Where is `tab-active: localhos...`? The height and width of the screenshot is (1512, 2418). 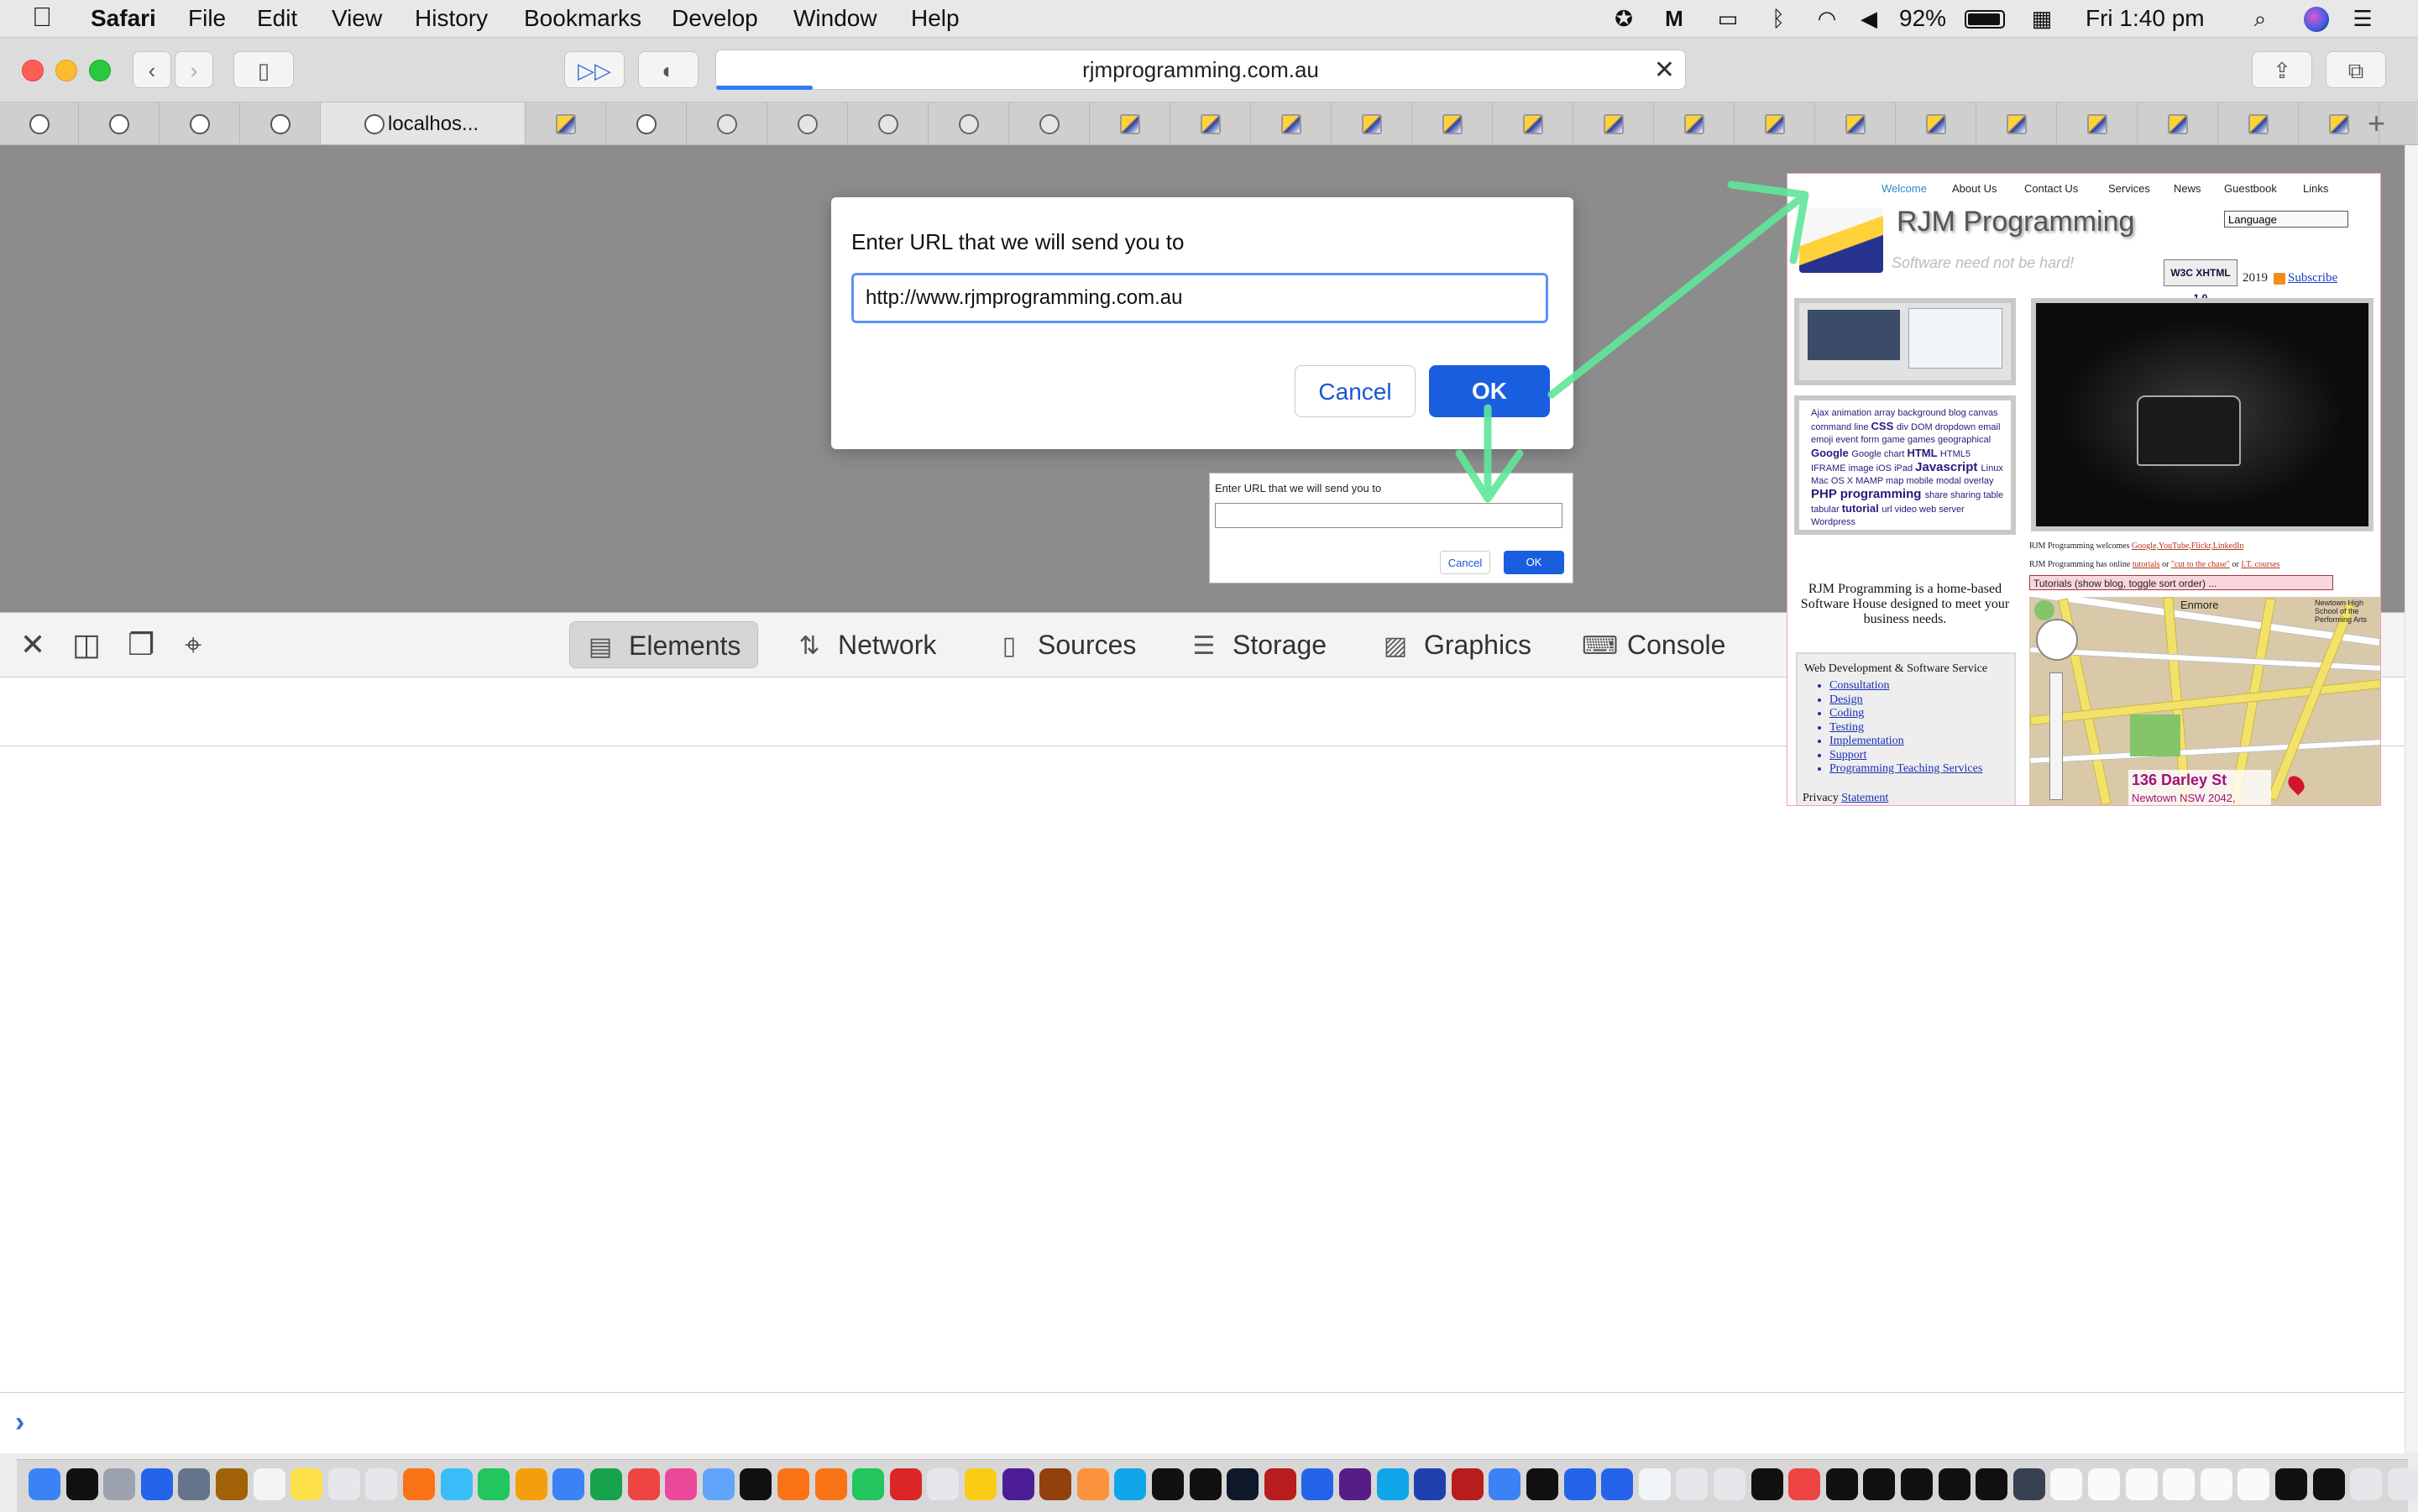
tab-active: localhos... is located at coordinates (423, 123).